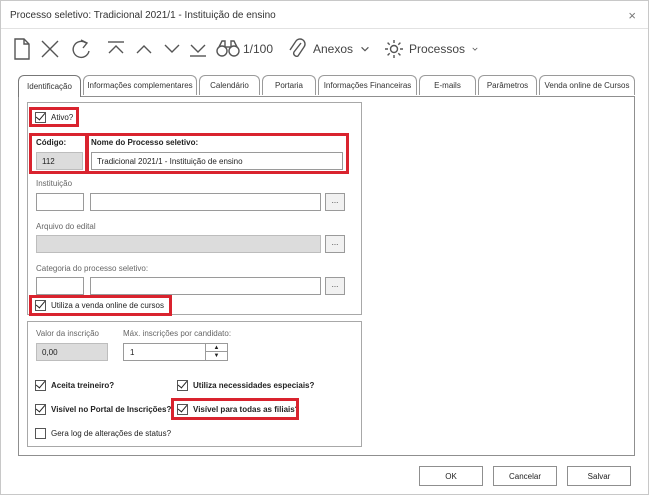 This screenshot has height=495, width=649. Describe the element at coordinates (132, 352) in the screenshot. I see `max-value: 1` at that location.